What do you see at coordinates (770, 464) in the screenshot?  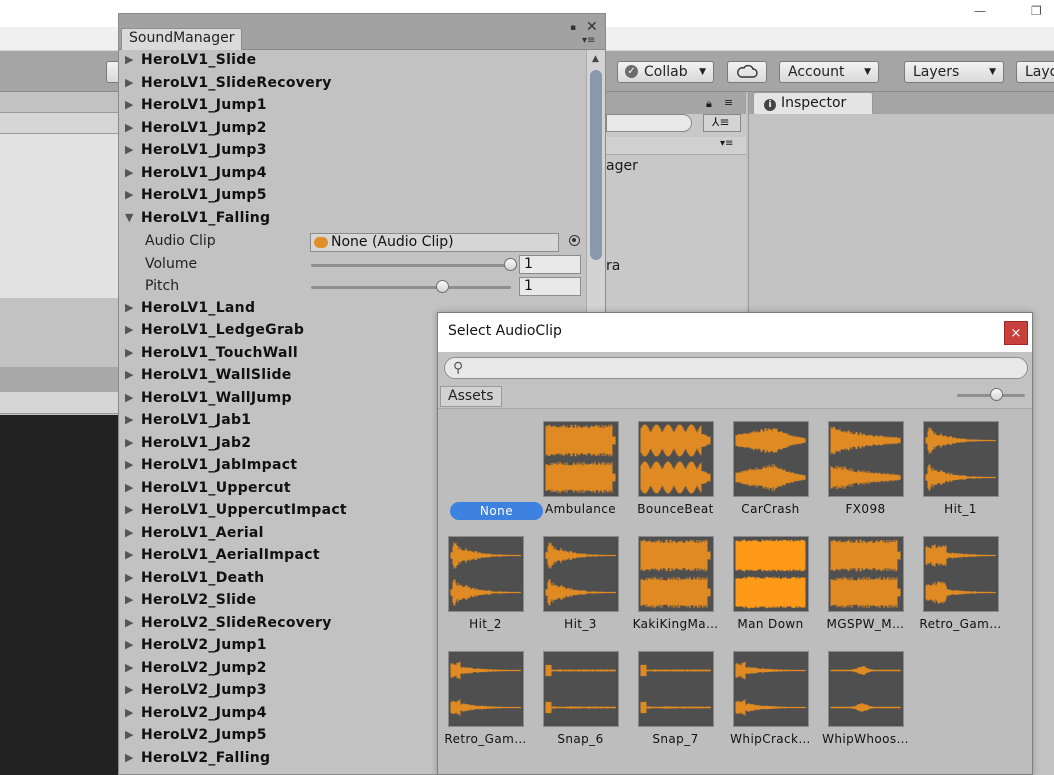 I see `asset-item: CarCrash` at bounding box center [770, 464].